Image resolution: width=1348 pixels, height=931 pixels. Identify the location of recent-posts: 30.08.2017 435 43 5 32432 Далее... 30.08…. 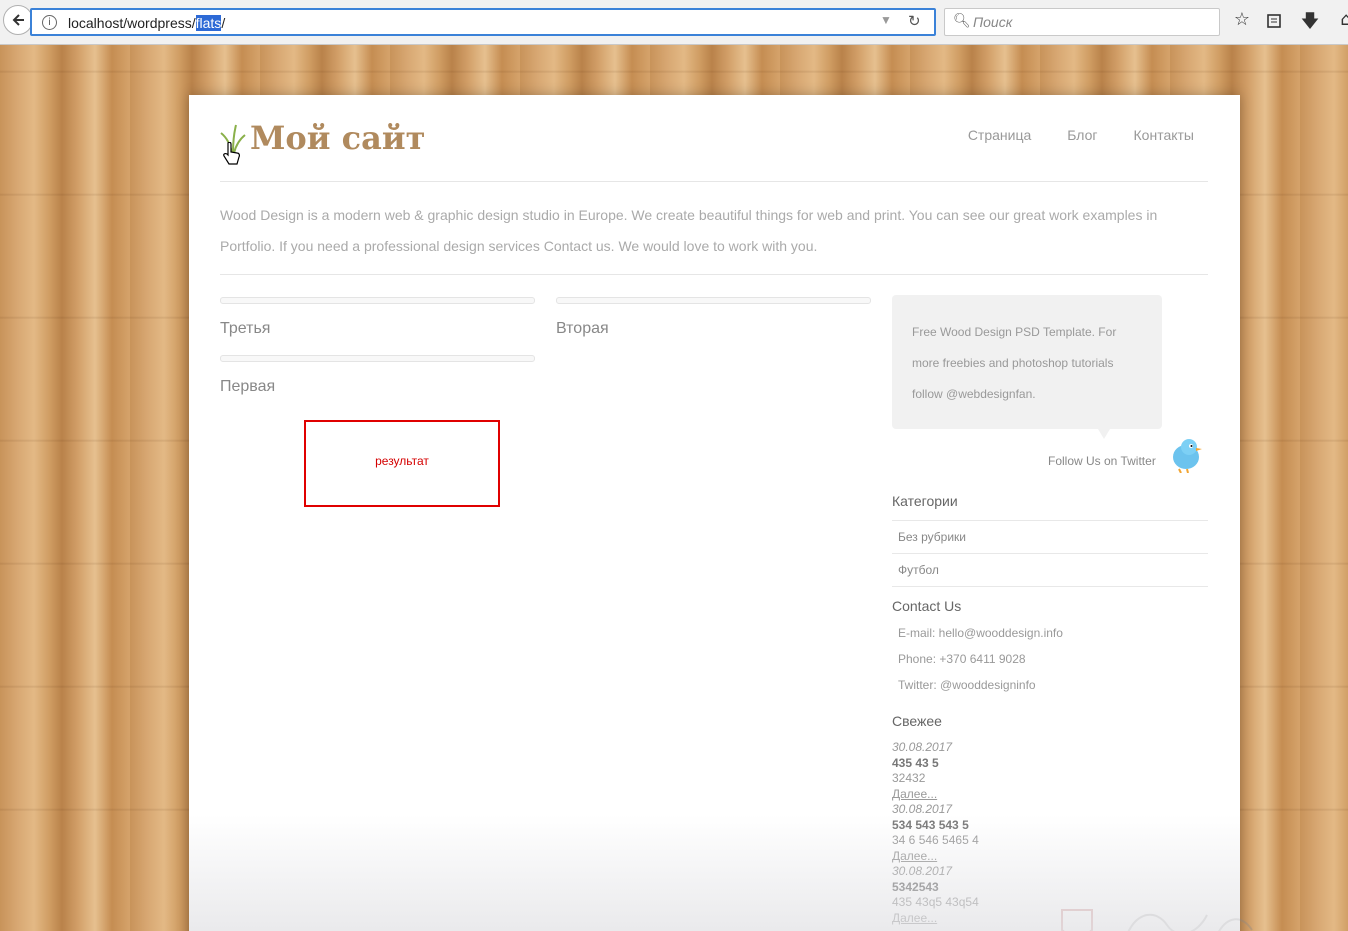
(935, 833).